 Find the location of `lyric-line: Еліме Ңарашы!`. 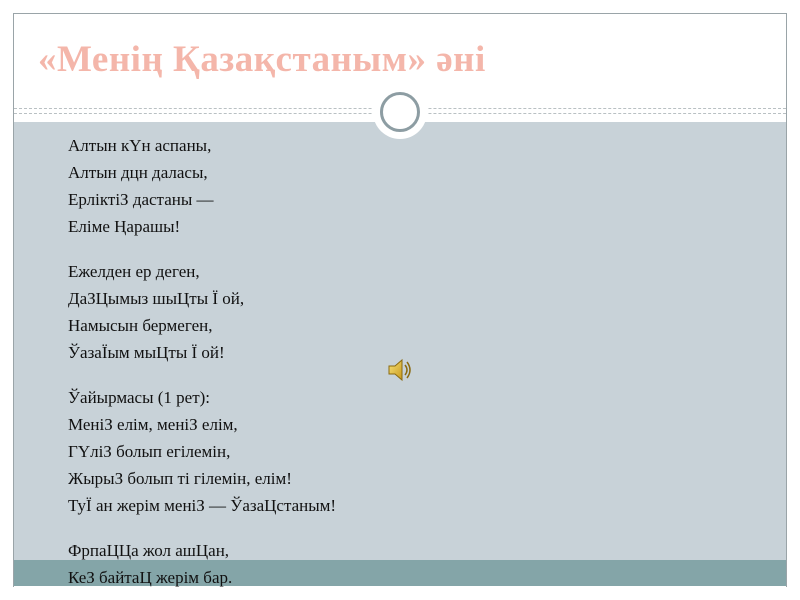

lyric-line: Еліме Ңарашы! is located at coordinates (124, 226).